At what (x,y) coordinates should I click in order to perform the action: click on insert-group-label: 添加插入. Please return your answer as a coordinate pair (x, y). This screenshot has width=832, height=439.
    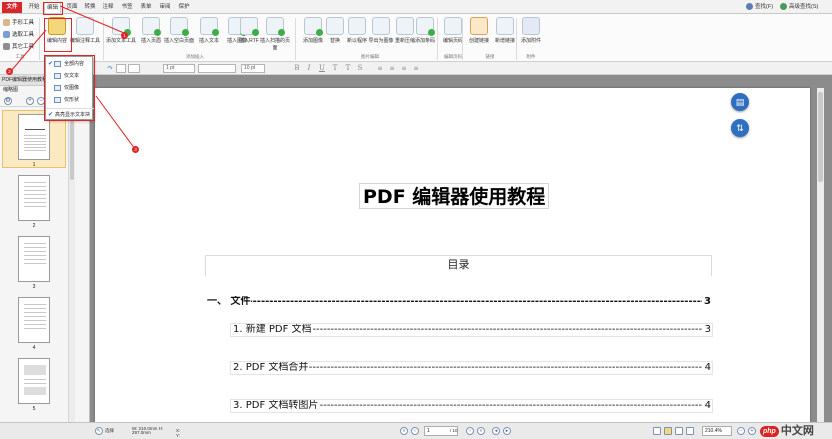
    Looking at the image, I should click on (195, 56).